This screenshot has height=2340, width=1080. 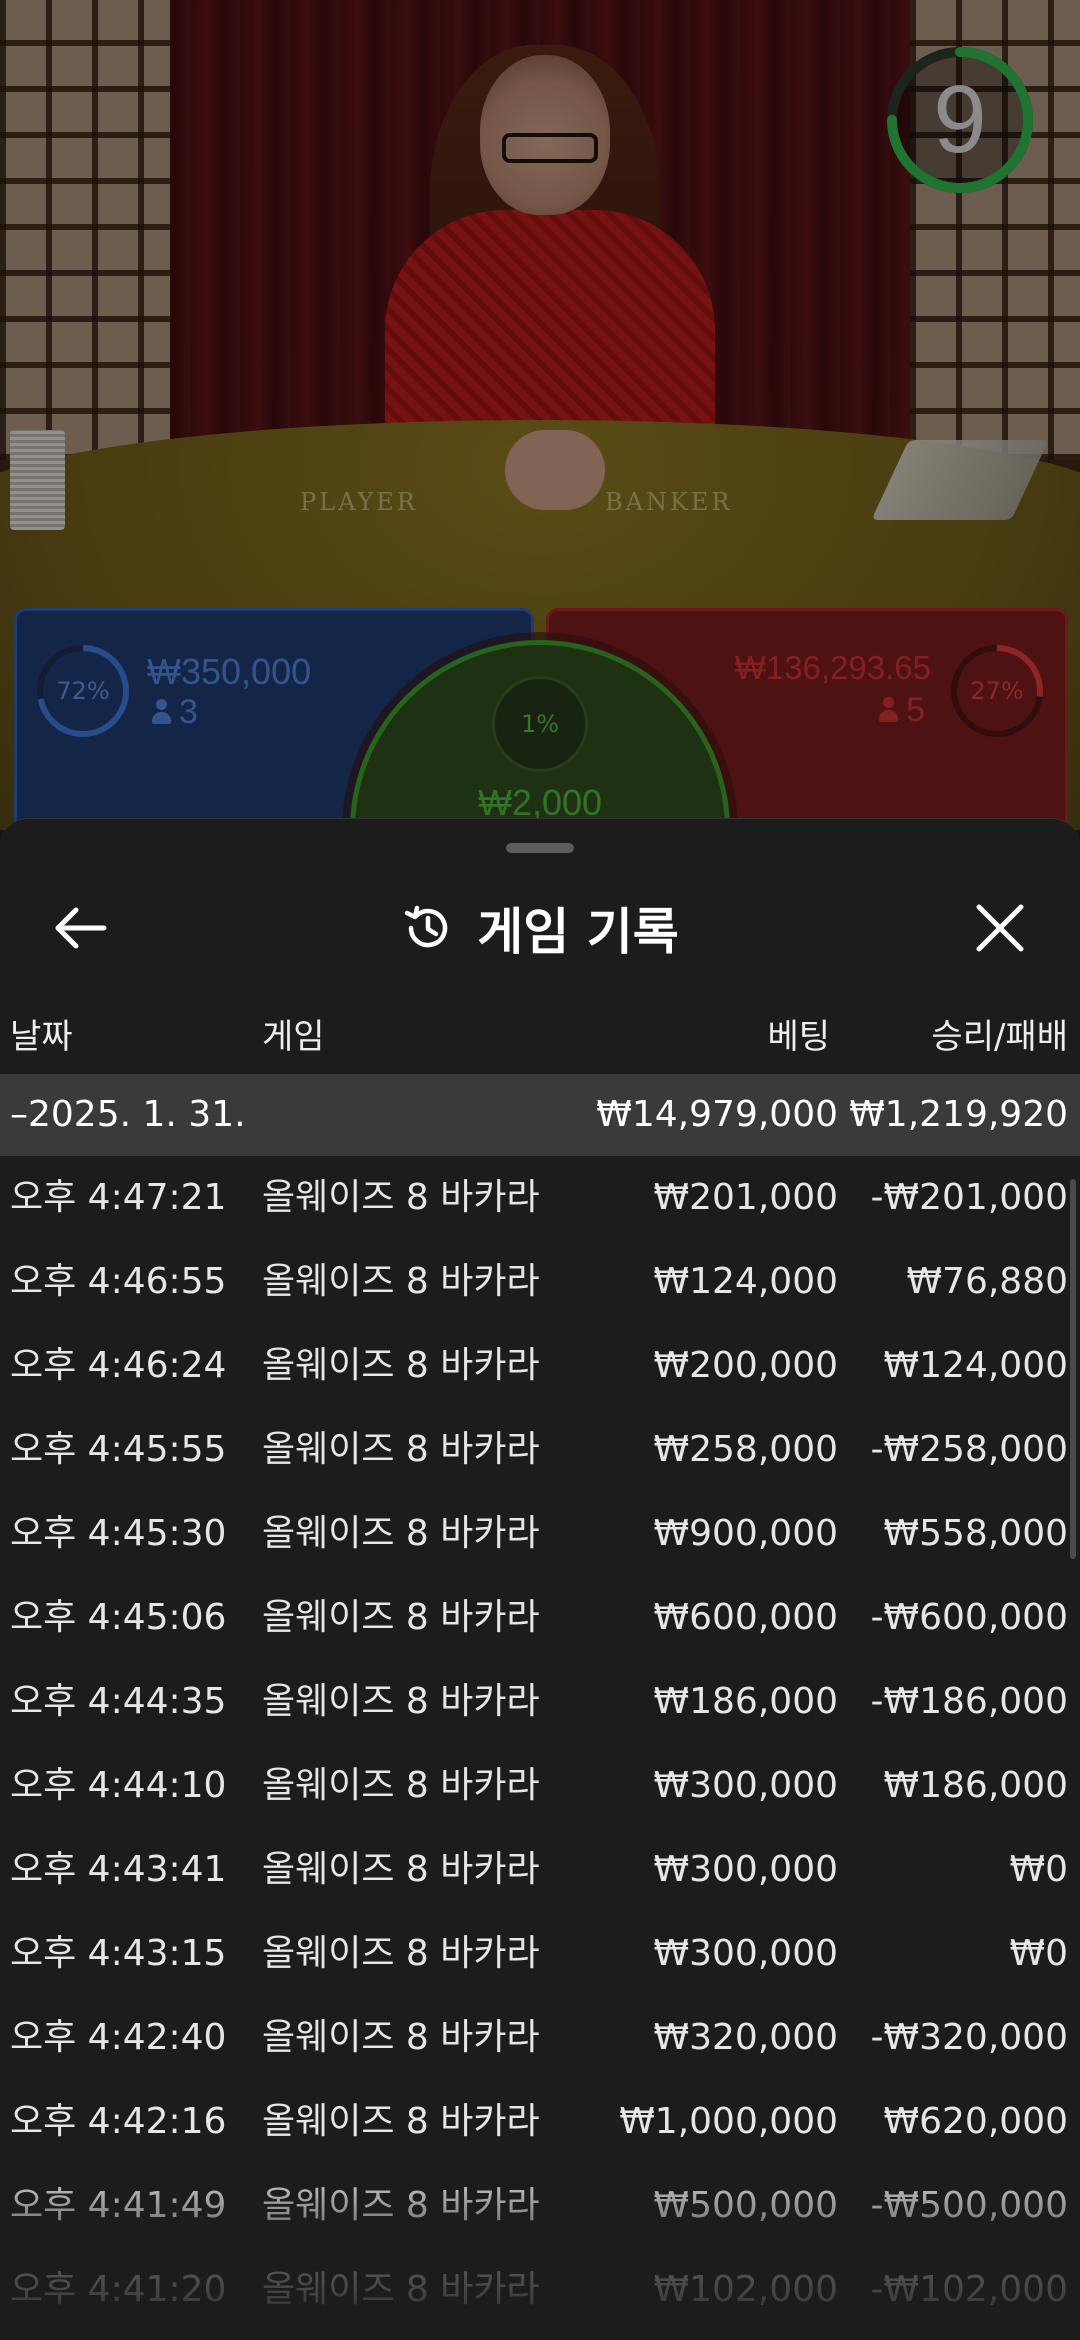 What do you see at coordinates (969, 1449) in the screenshot?
I see `row-result: -₩258,000` at bounding box center [969, 1449].